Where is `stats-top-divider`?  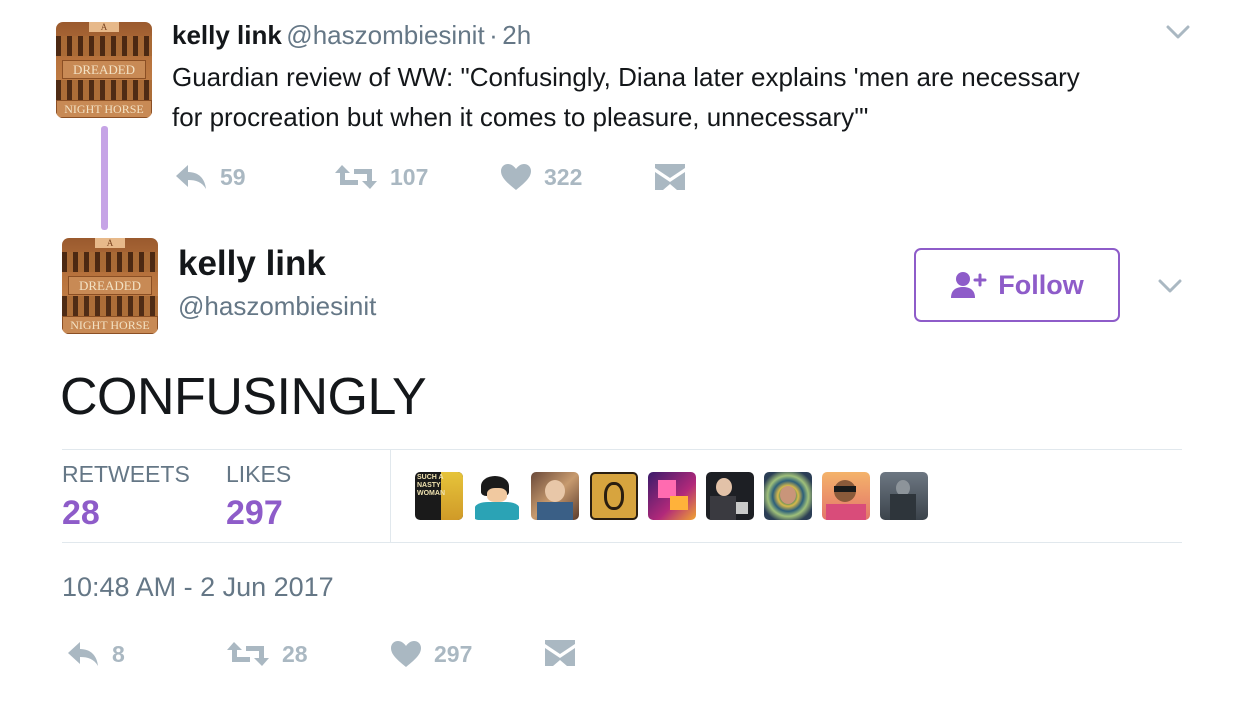 stats-top-divider is located at coordinates (622, 449).